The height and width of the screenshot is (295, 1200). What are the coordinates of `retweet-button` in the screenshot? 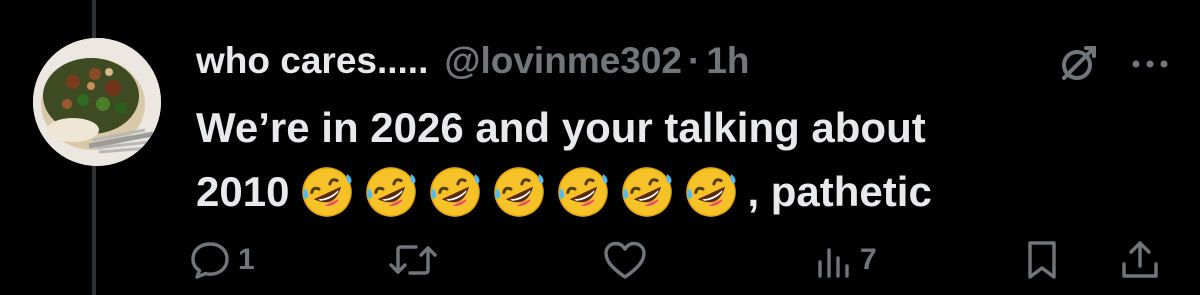 It's located at (413, 260).